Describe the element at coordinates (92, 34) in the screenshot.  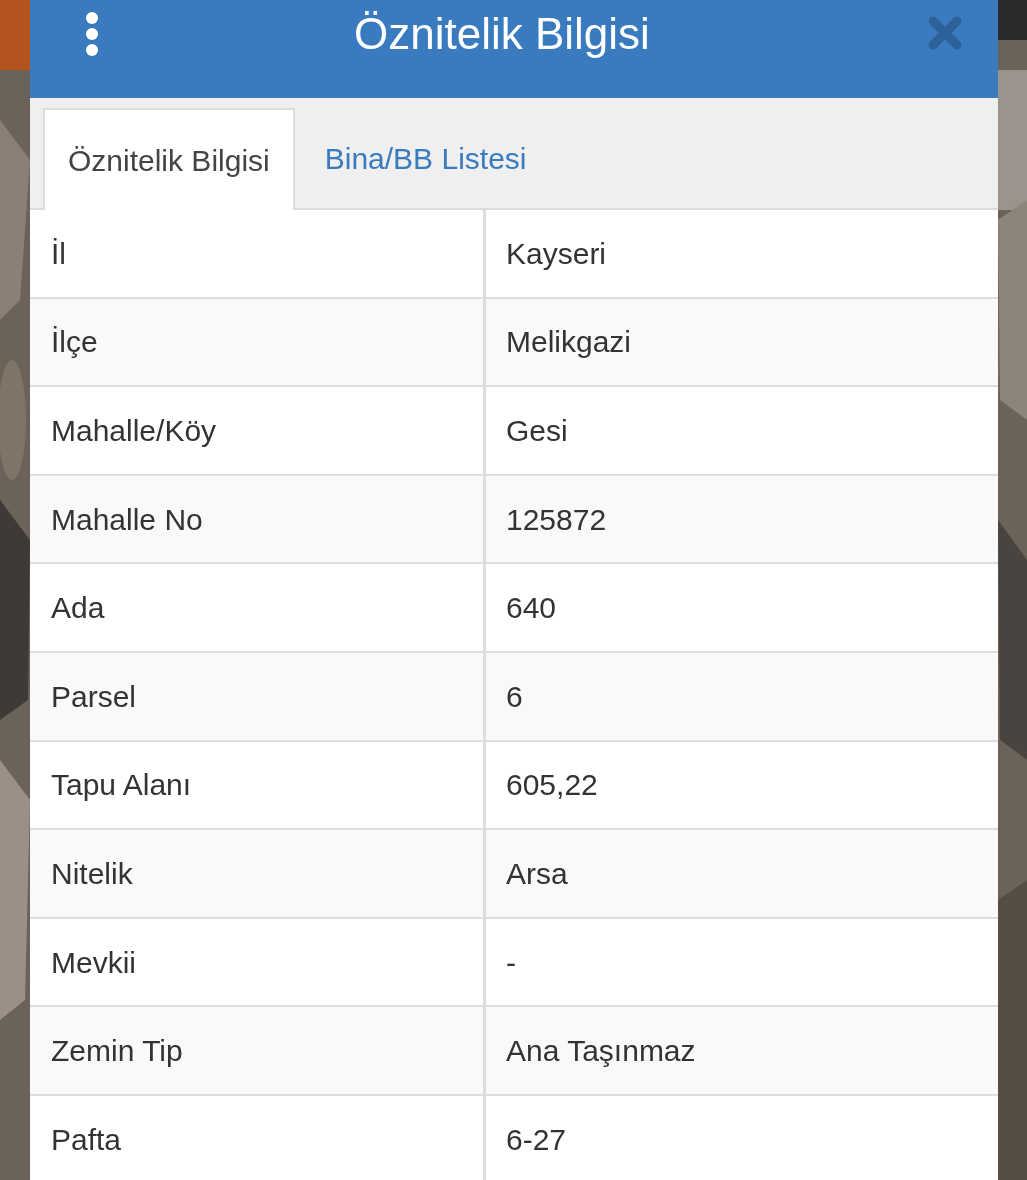
I see `menu-icon` at that location.